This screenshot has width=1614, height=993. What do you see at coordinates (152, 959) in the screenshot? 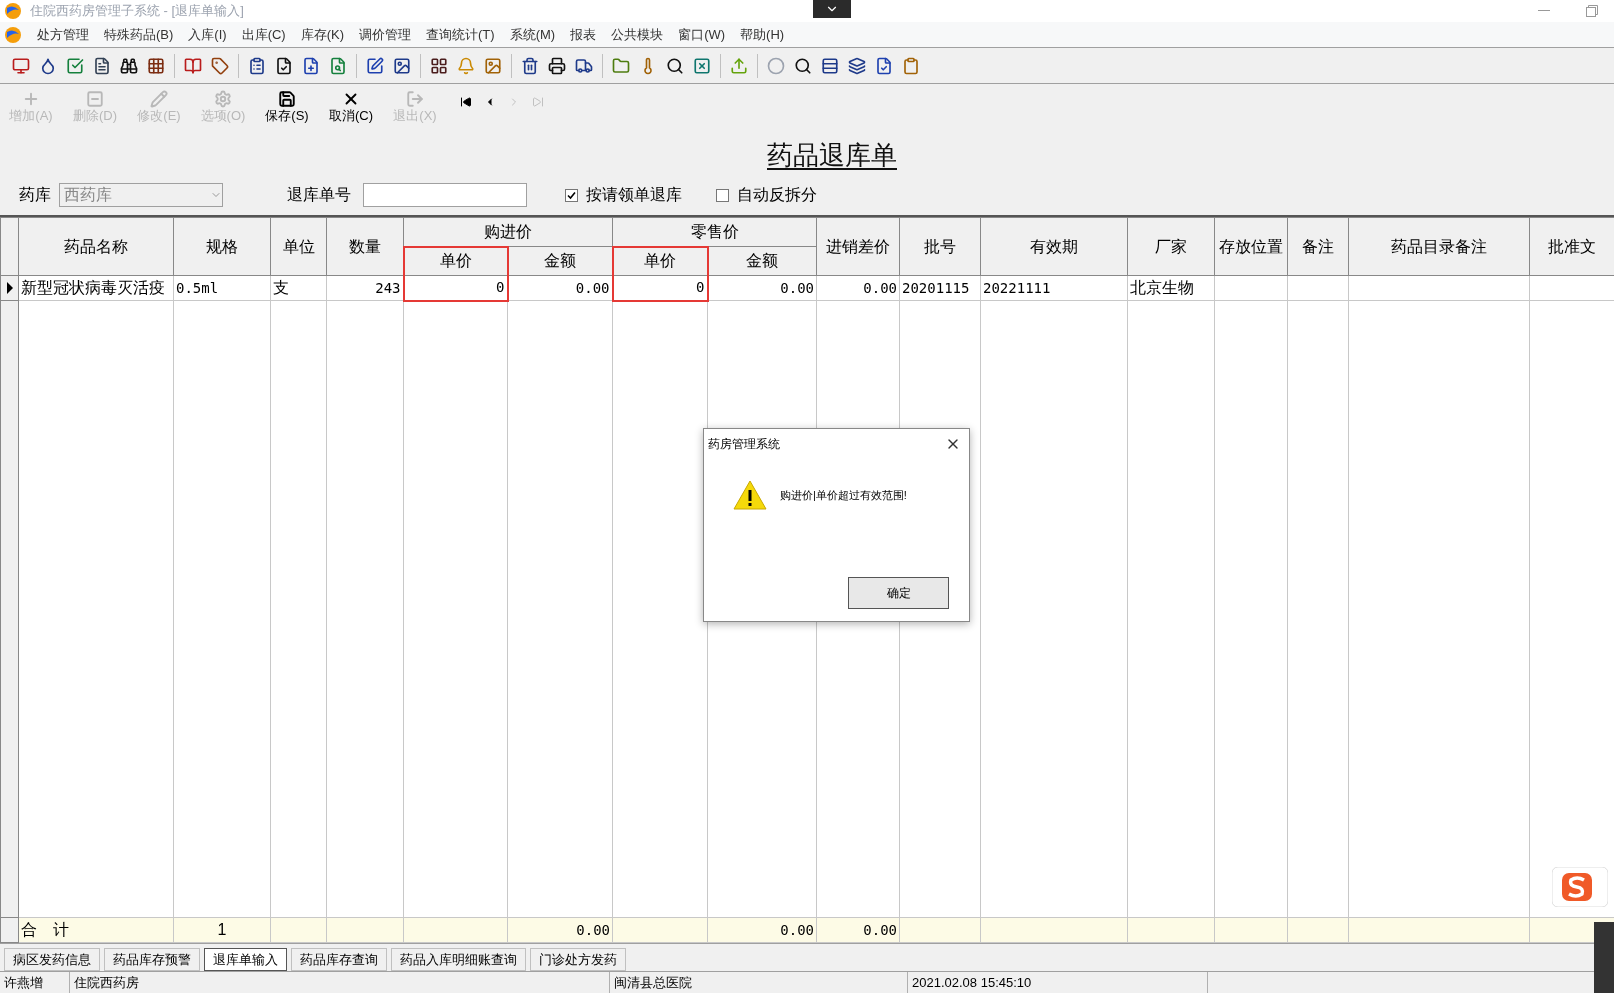
I see `document-tab: 药品库存预警` at bounding box center [152, 959].